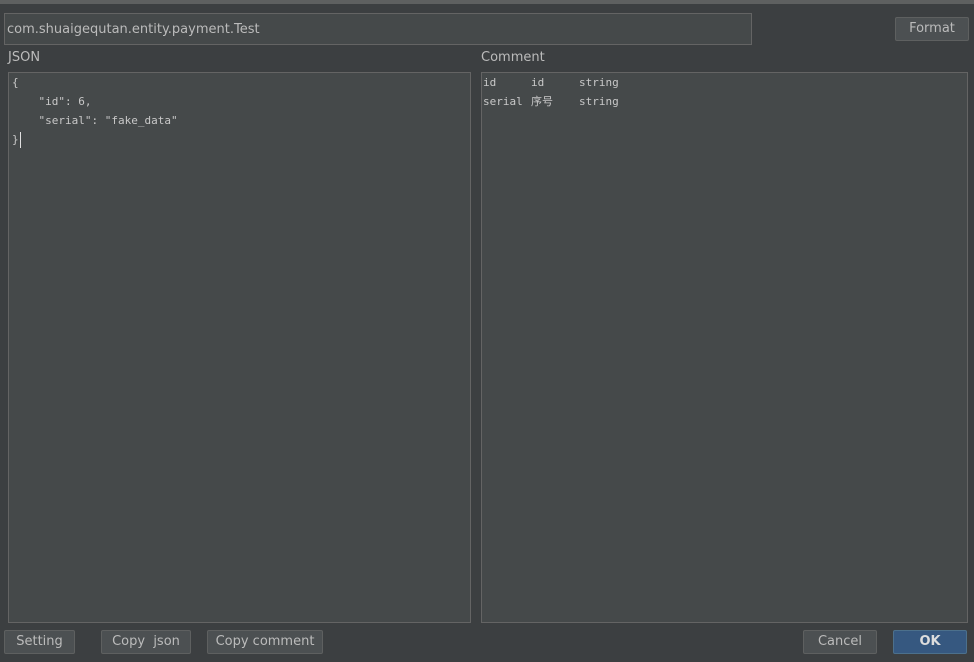  Describe the element at coordinates (24, 57) in the screenshot. I see `json-panel-label: JSON` at that location.